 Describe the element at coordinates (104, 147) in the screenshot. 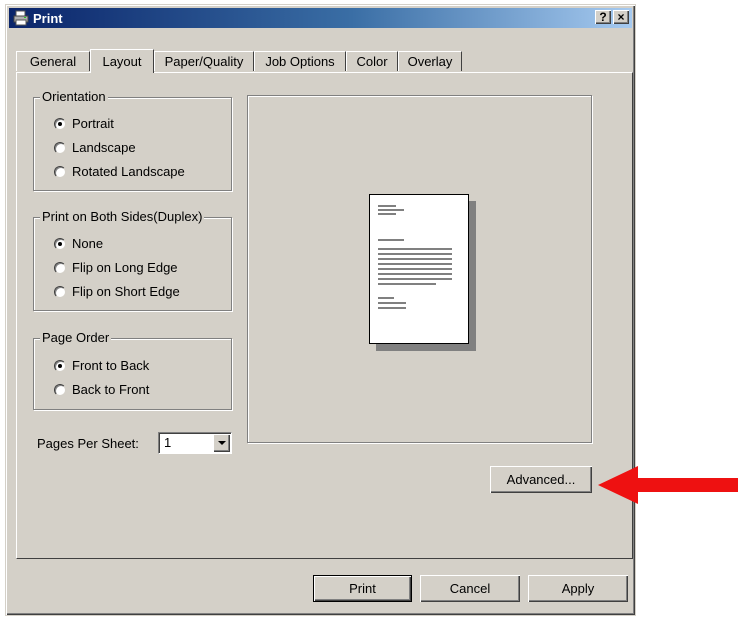

I see `radio-label: Landscape` at that location.